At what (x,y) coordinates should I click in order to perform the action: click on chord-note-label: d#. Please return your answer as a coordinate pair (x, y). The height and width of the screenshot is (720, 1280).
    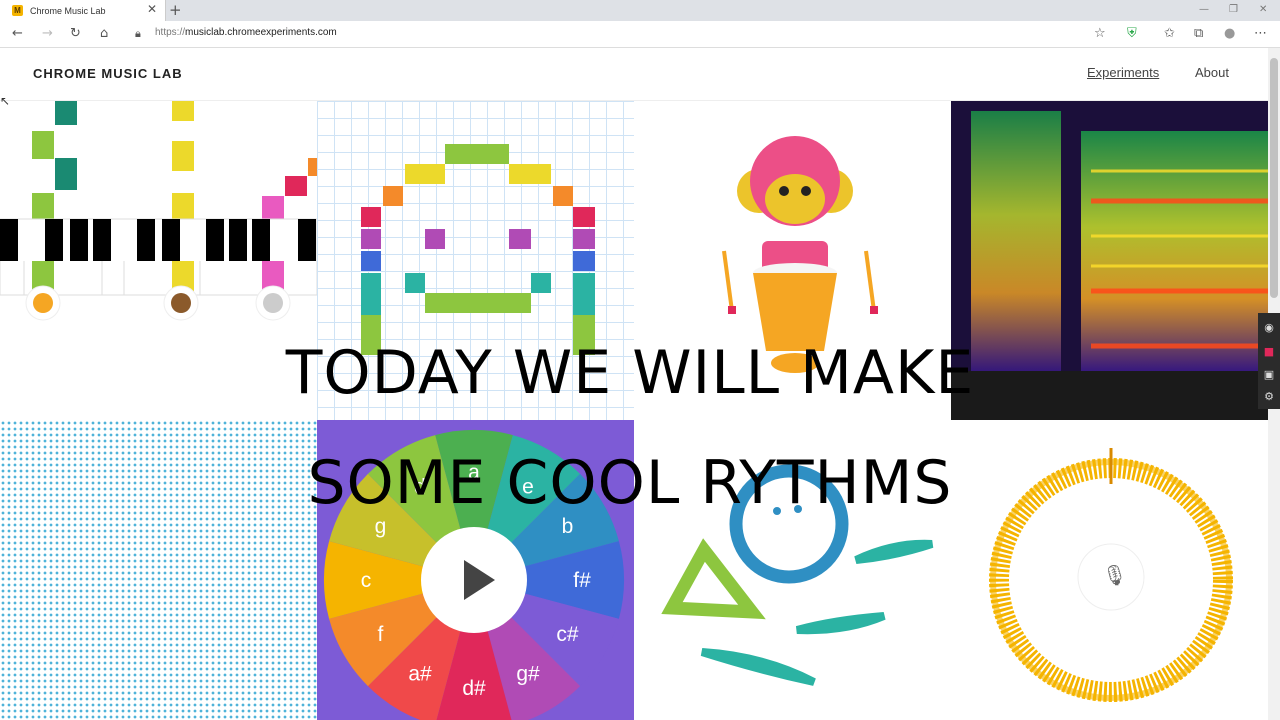
    Looking at the image, I should click on (474, 688).